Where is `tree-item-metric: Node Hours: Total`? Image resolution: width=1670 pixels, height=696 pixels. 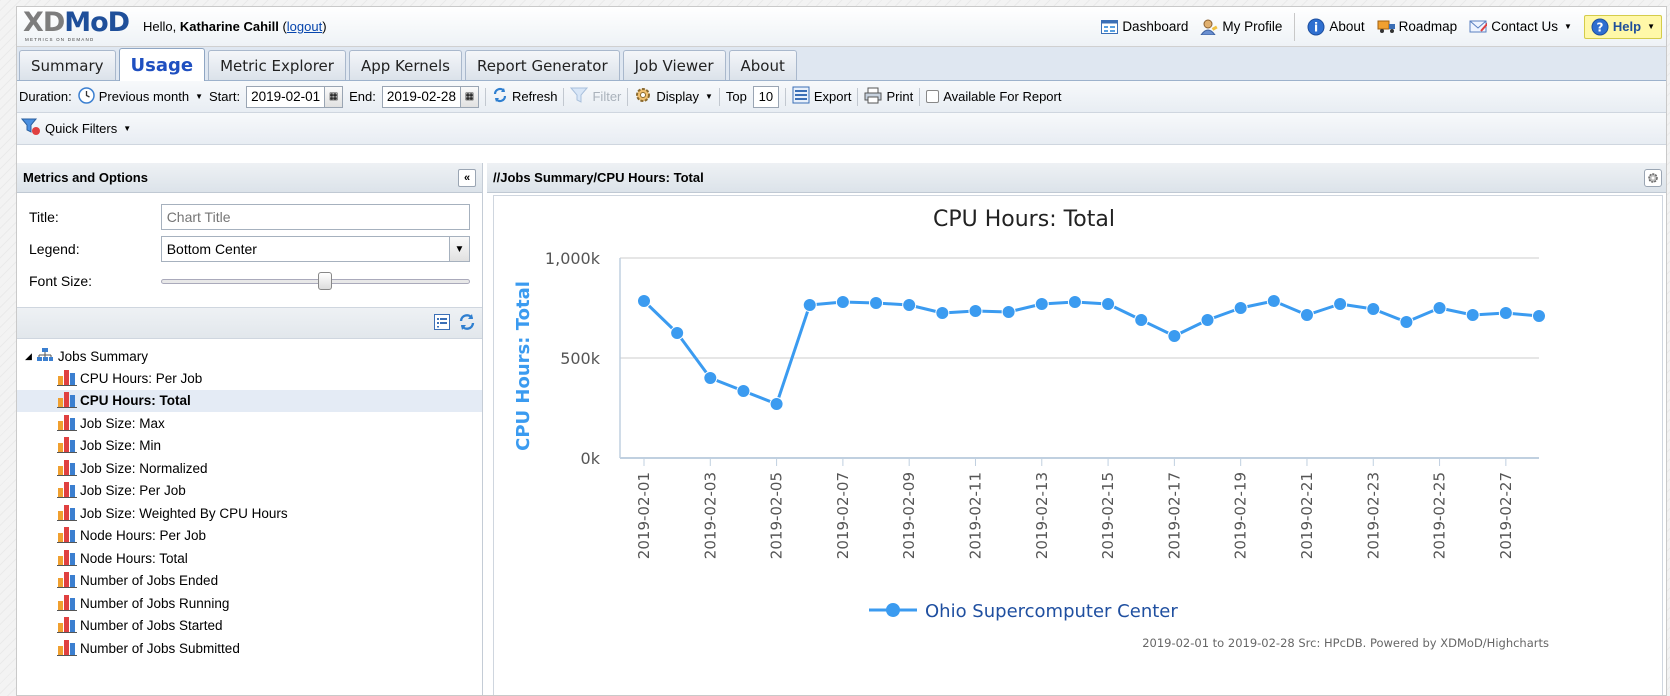
tree-item-metric: Node Hours: Total is located at coordinates (249, 558).